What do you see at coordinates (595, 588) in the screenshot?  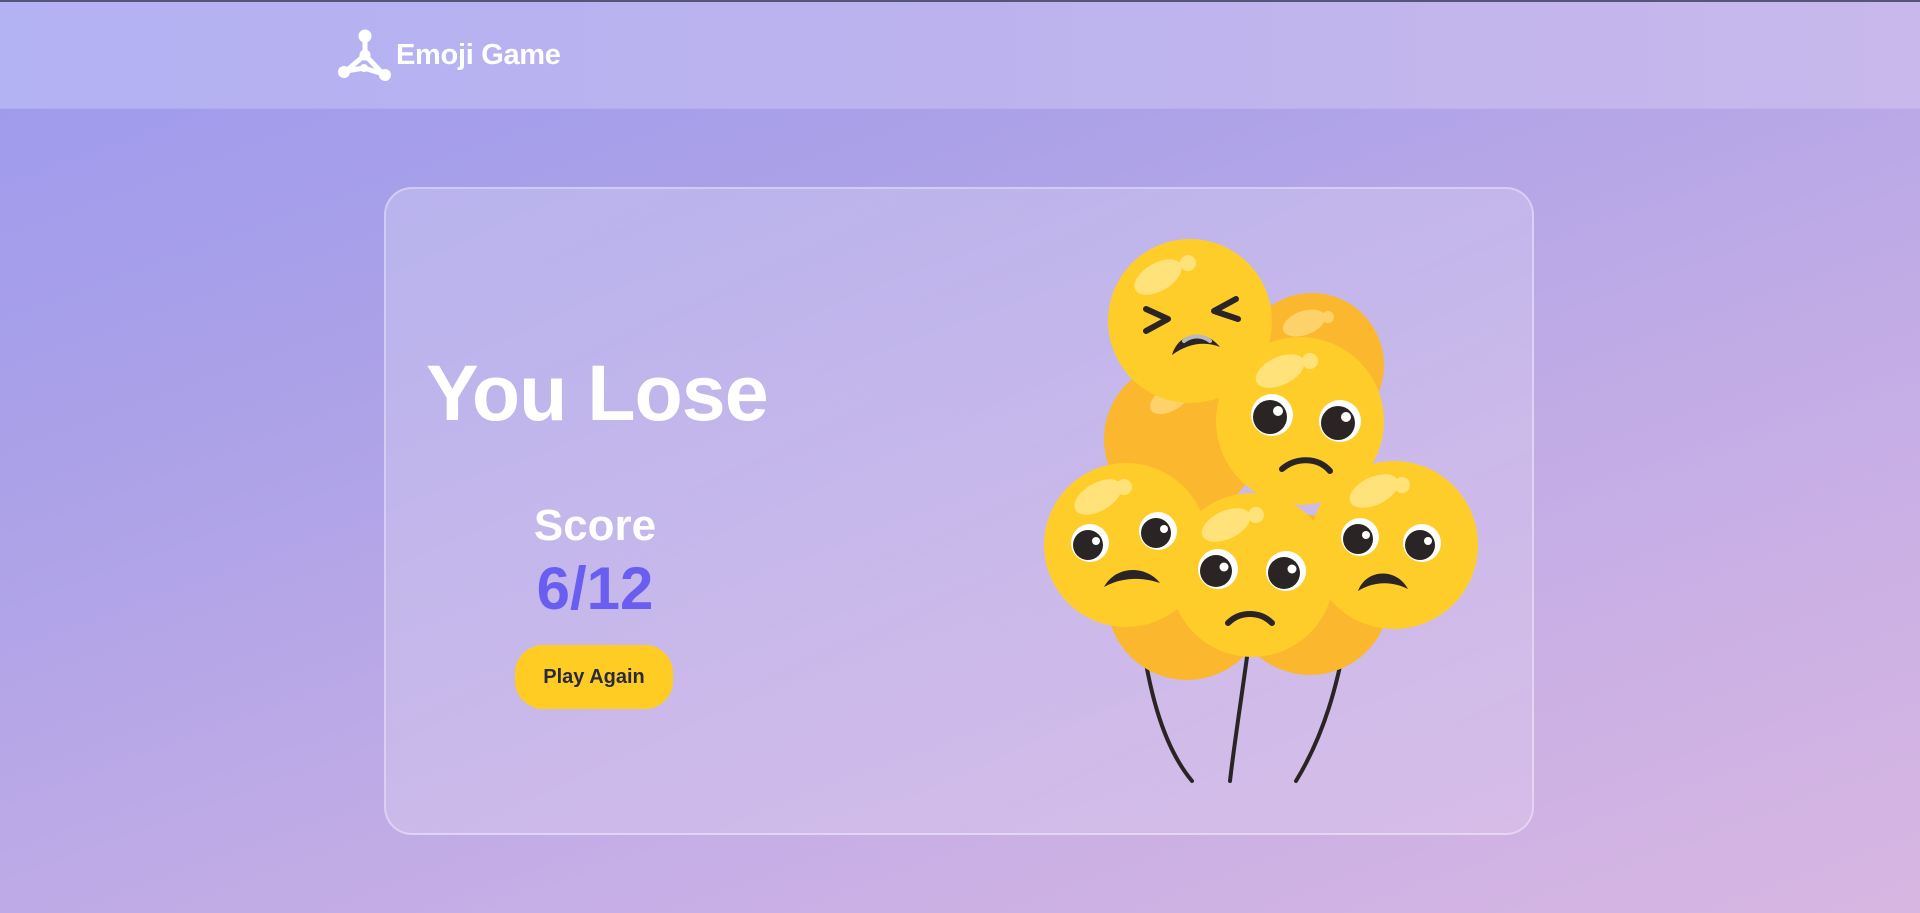 I see `score-value: 6/12` at bounding box center [595, 588].